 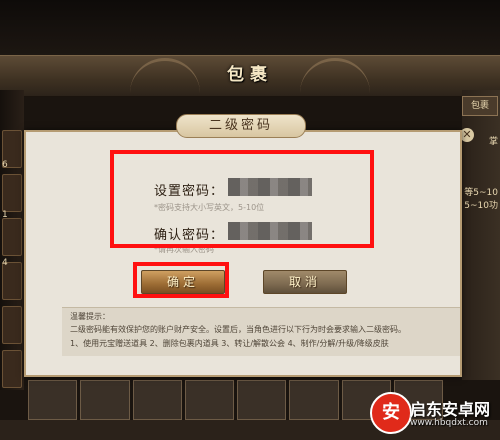 What do you see at coordinates (481, 206) in the screenshot?
I see `right-panel-text: 5~10功` at bounding box center [481, 206].